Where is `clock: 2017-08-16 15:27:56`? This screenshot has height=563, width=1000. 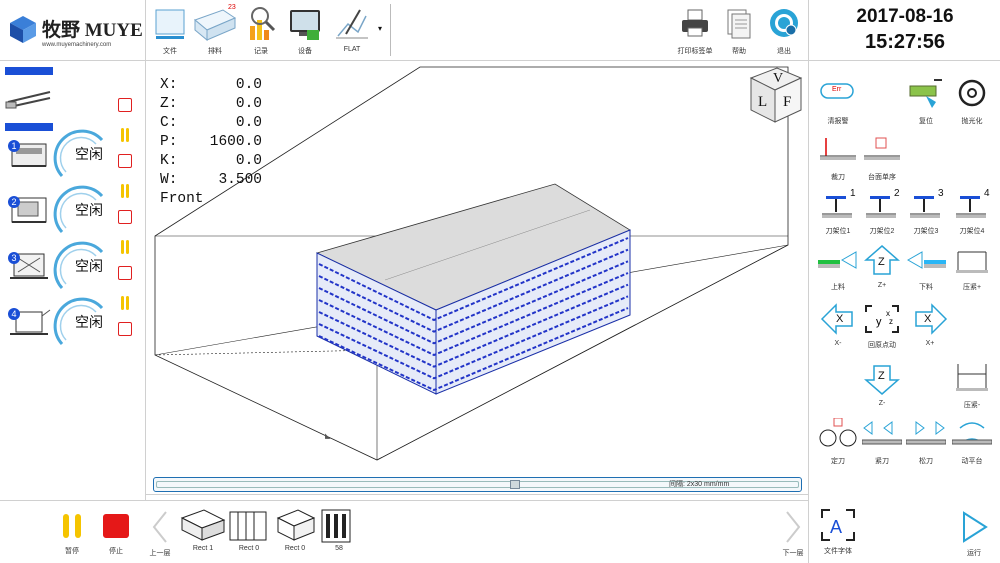 clock: 2017-08-16 15:27:56 is located at coordinates (905, 30).